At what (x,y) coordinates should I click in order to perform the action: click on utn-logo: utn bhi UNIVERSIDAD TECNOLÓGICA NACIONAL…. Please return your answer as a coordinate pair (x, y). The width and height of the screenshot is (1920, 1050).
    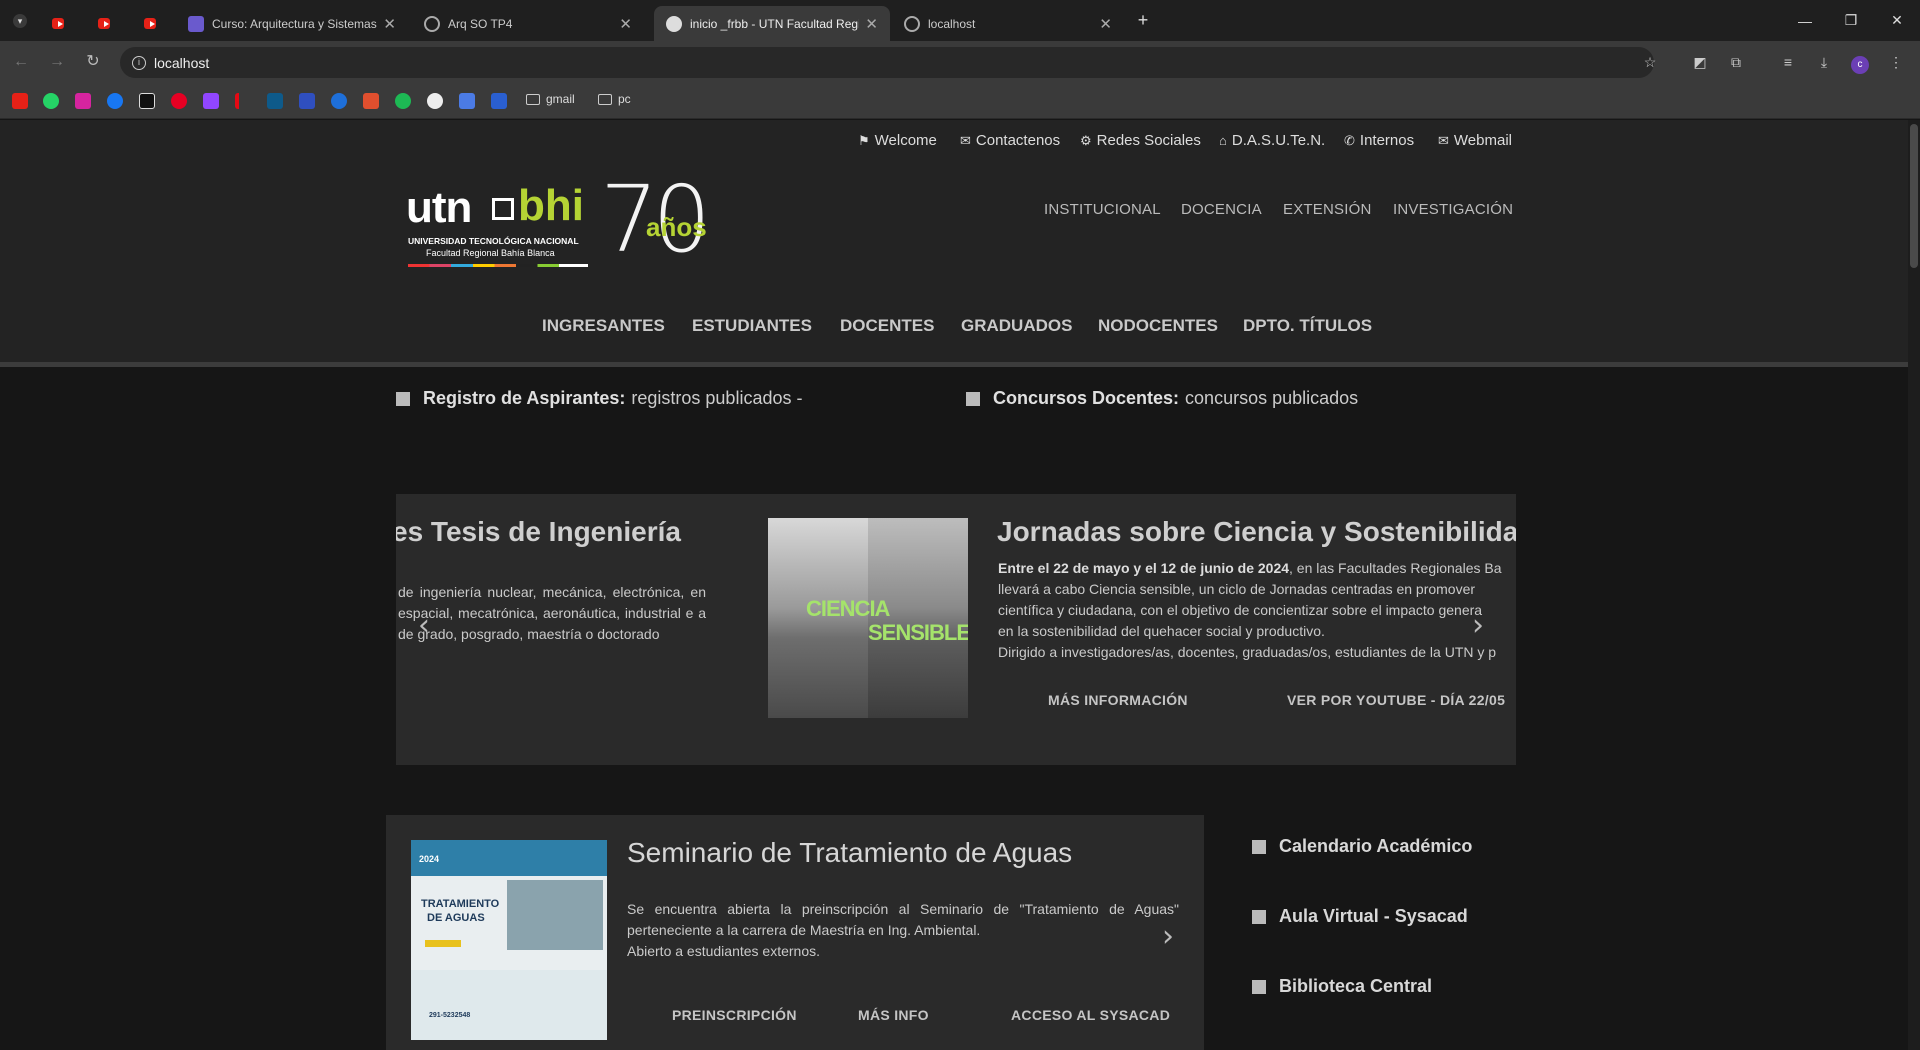
    Looking at the image, I should click on (569, 226).